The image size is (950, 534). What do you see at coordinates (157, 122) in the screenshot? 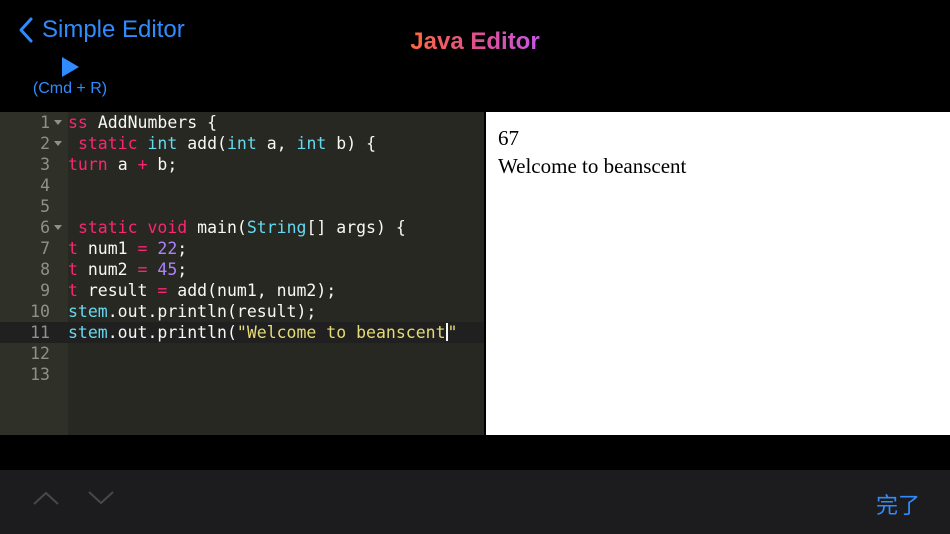
I see `code-token: AddNumbers {` at bounding box center [157, 122].